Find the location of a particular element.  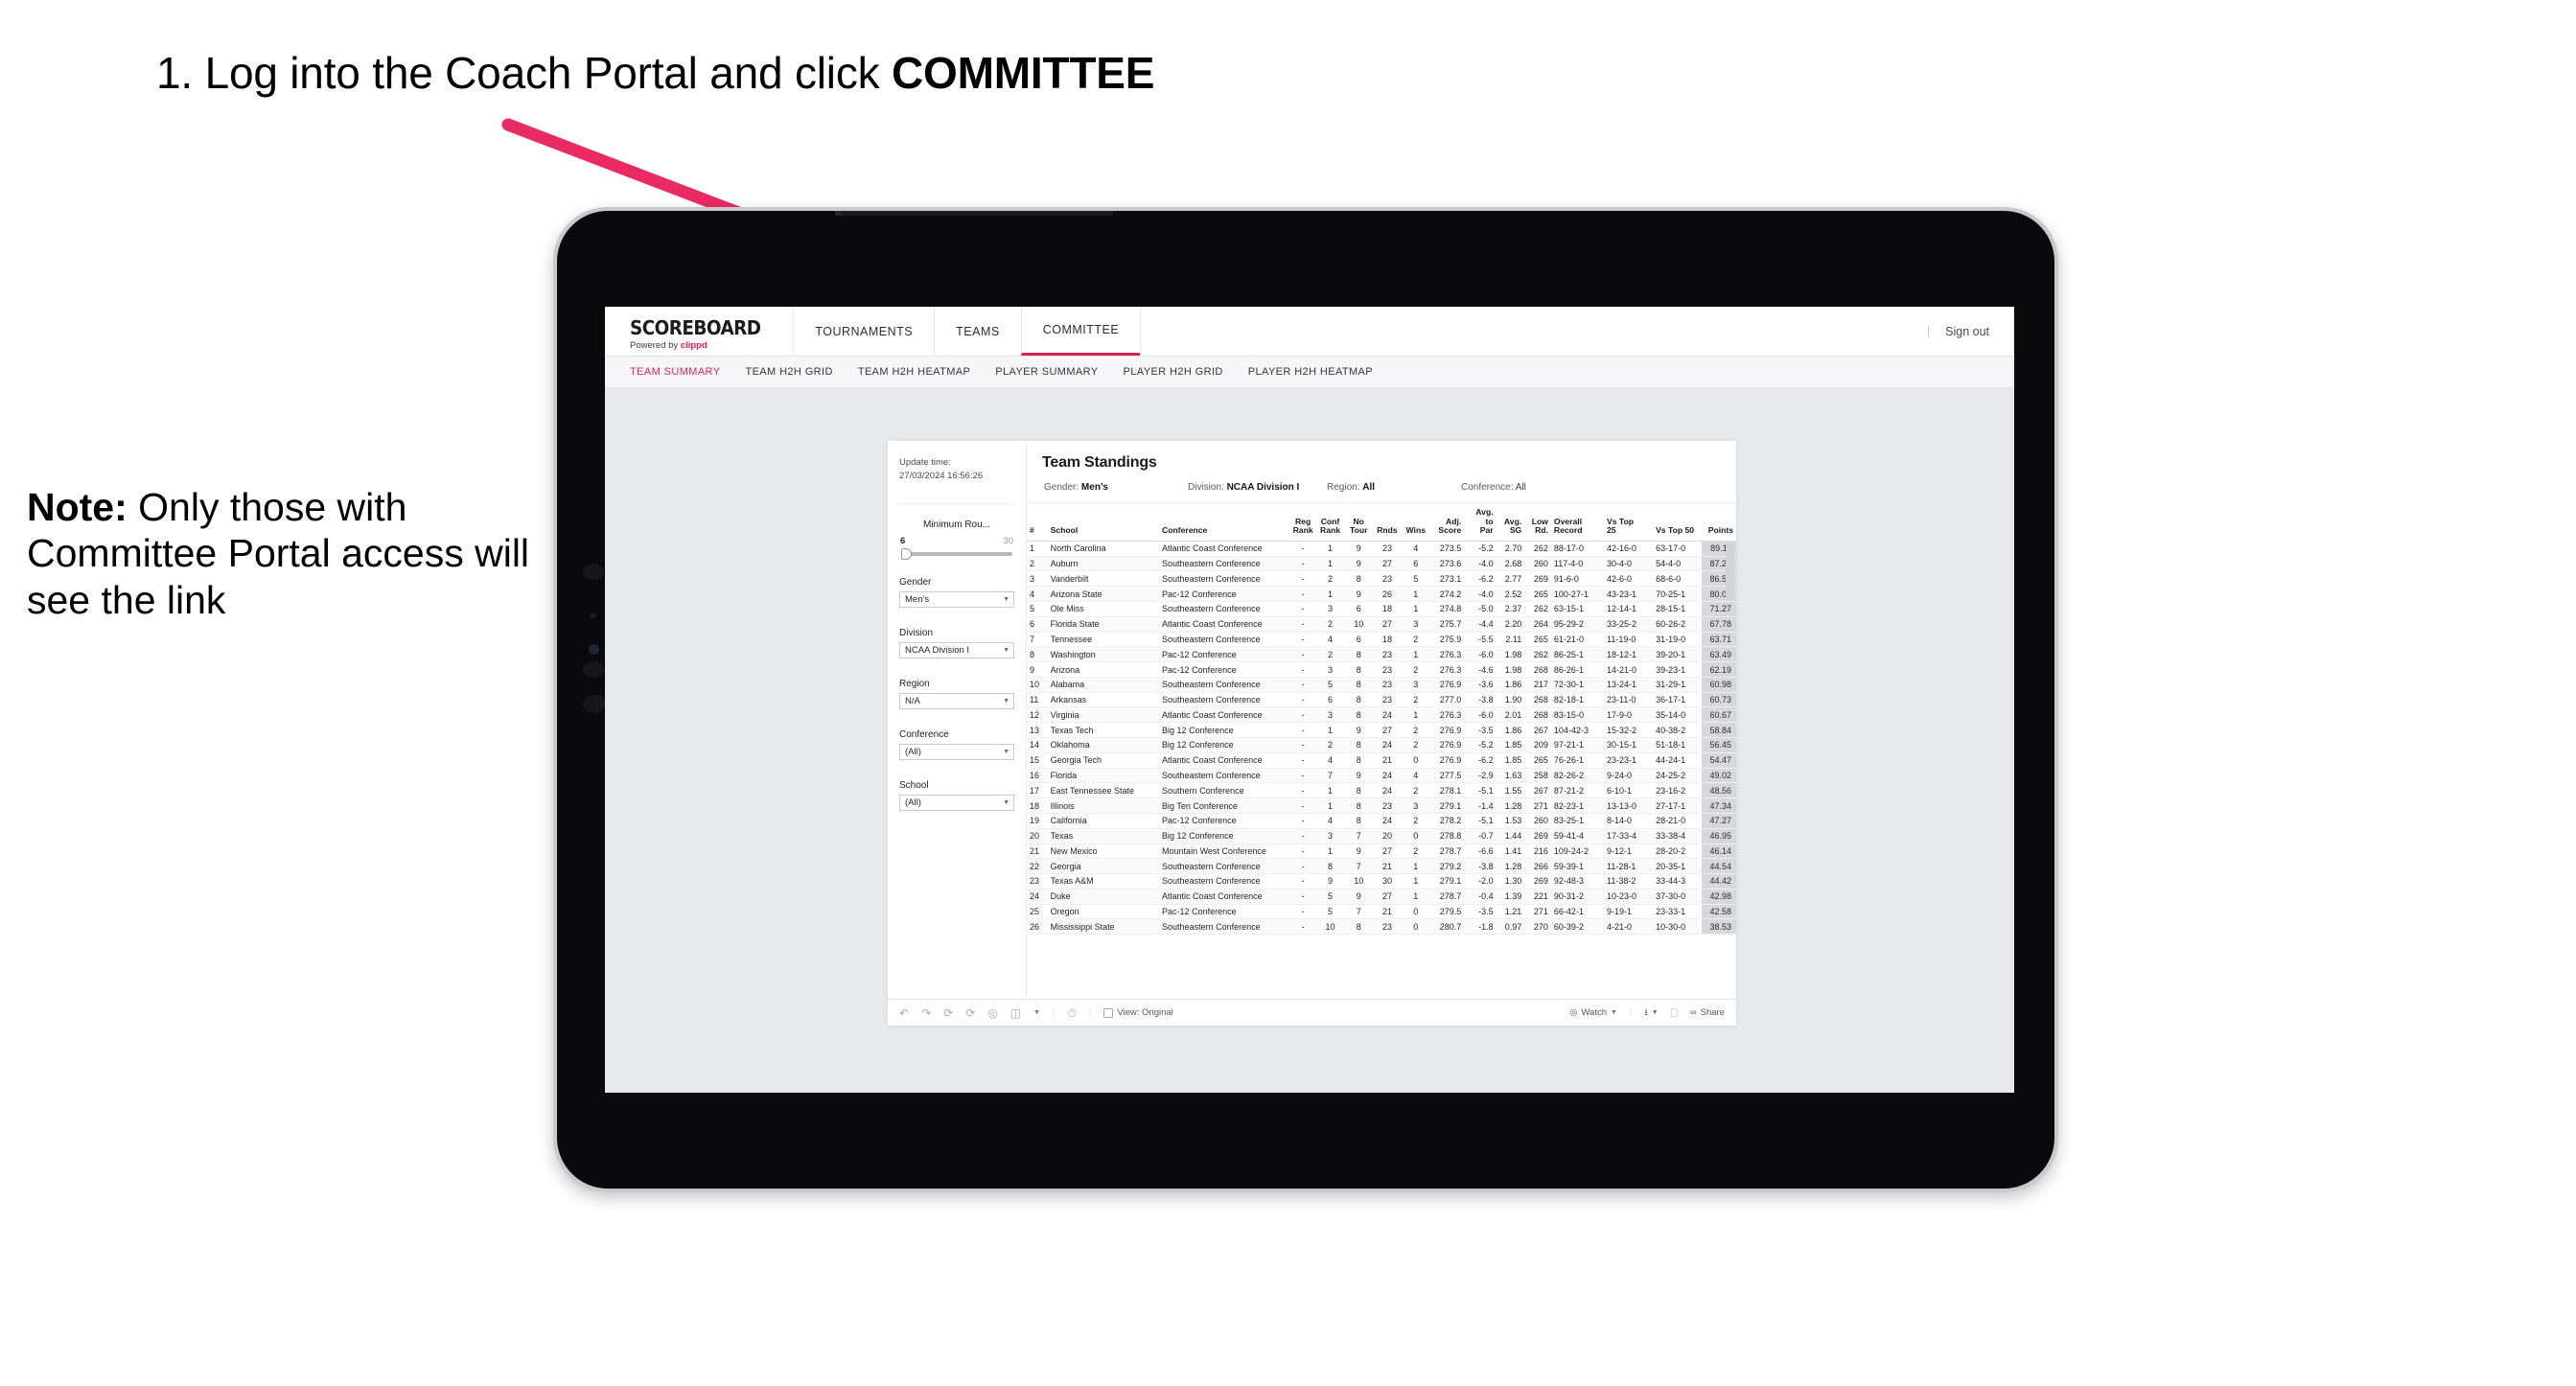

table-cell: 258 is located at coordinates (1538, 776).